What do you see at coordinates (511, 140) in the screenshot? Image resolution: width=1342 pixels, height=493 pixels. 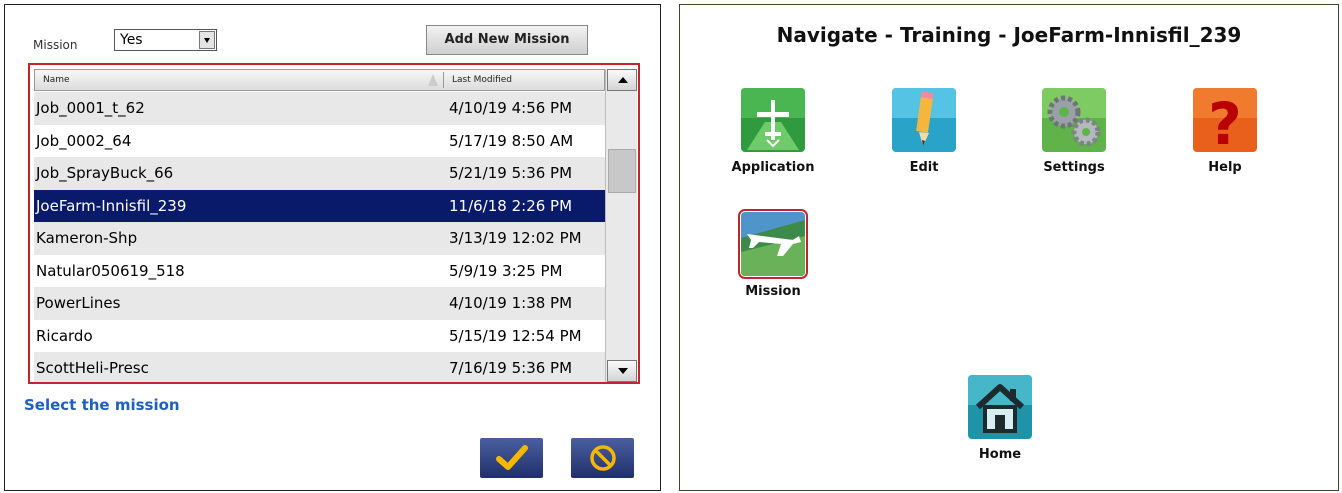 I see `row-date: 5/17/19 8:50 AM` at bounding box center [511, 140].